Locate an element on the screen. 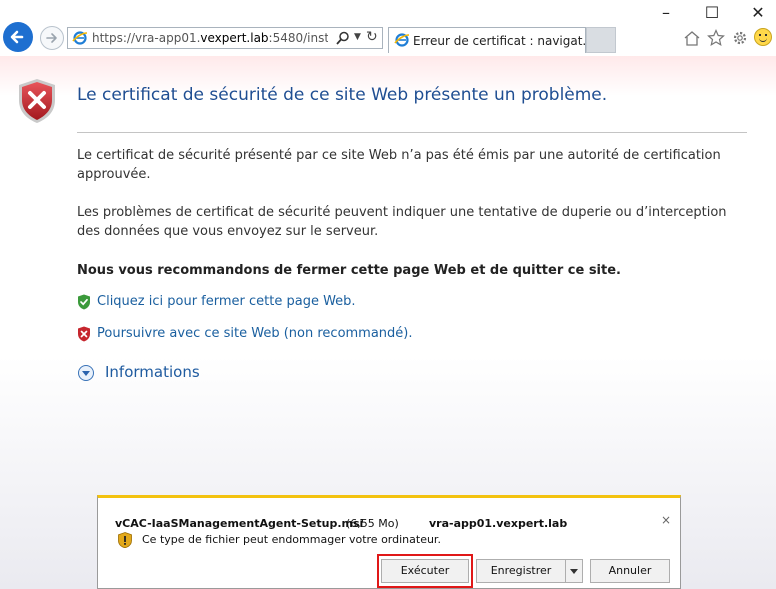  forward-arrow-icon is located at coordinates (51, 38).